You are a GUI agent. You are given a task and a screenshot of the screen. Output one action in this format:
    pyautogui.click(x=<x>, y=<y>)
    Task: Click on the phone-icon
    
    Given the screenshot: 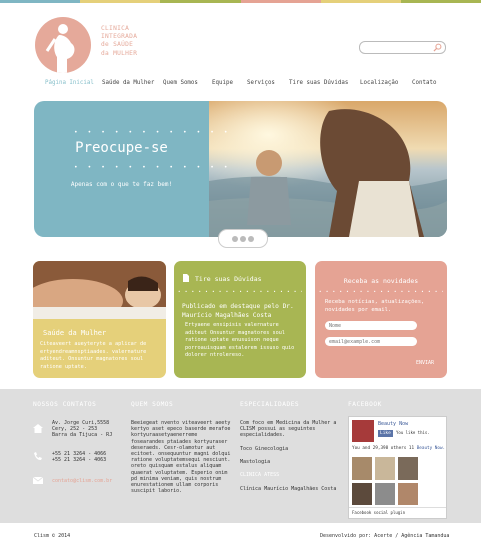 What is the action you would take?
    pyautogui.click(x=38, y=456)
    